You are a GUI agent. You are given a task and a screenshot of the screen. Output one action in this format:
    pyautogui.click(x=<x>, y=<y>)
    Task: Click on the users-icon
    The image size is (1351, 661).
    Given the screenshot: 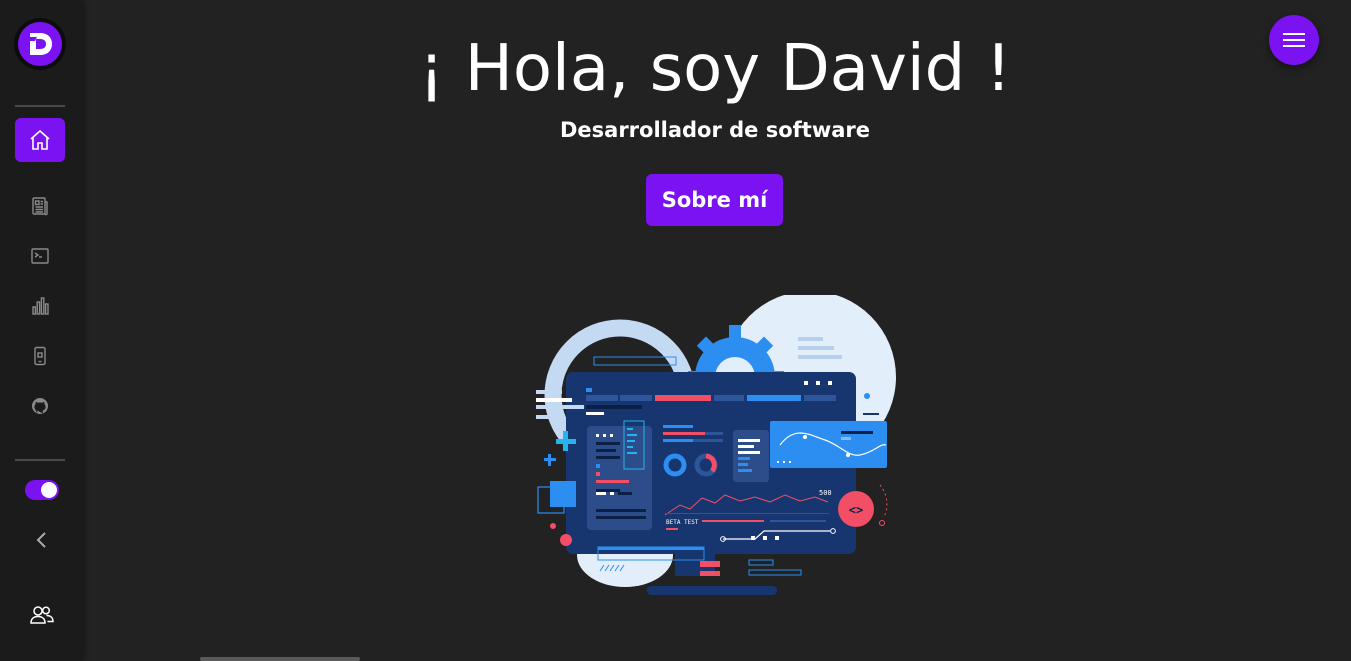 What is the action you would take?
    pyautogui.click(x=42, y=615)
    